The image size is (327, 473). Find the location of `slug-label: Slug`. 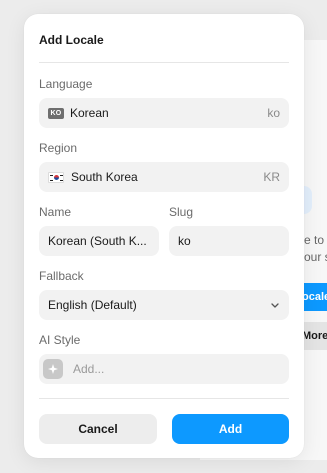

slug-label: Slug is located at coordinates (181, 212).